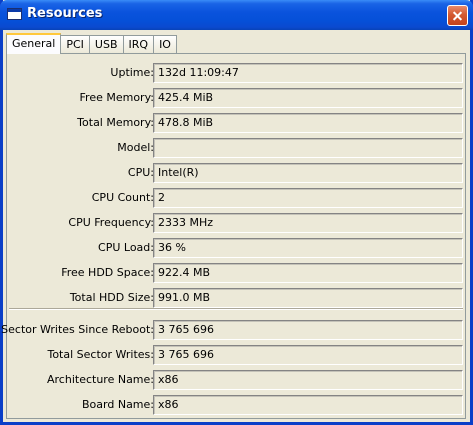 Image resolution: width=473 pixels, height=425 pixels. What do you see at coordinates (116, 97) in the screenshot?
I see `free-memory-label: Free Memory:` at bounding box center [116, 97].